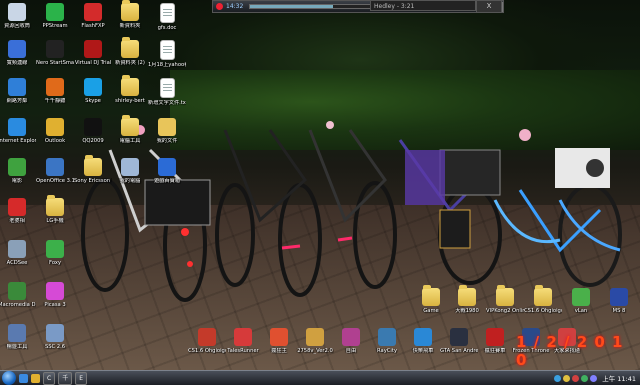 Image resolution: width=640 pixels, height=385 pixels. I want to click on desktop-icon-label: Internet Explorer, so click(18, 141).